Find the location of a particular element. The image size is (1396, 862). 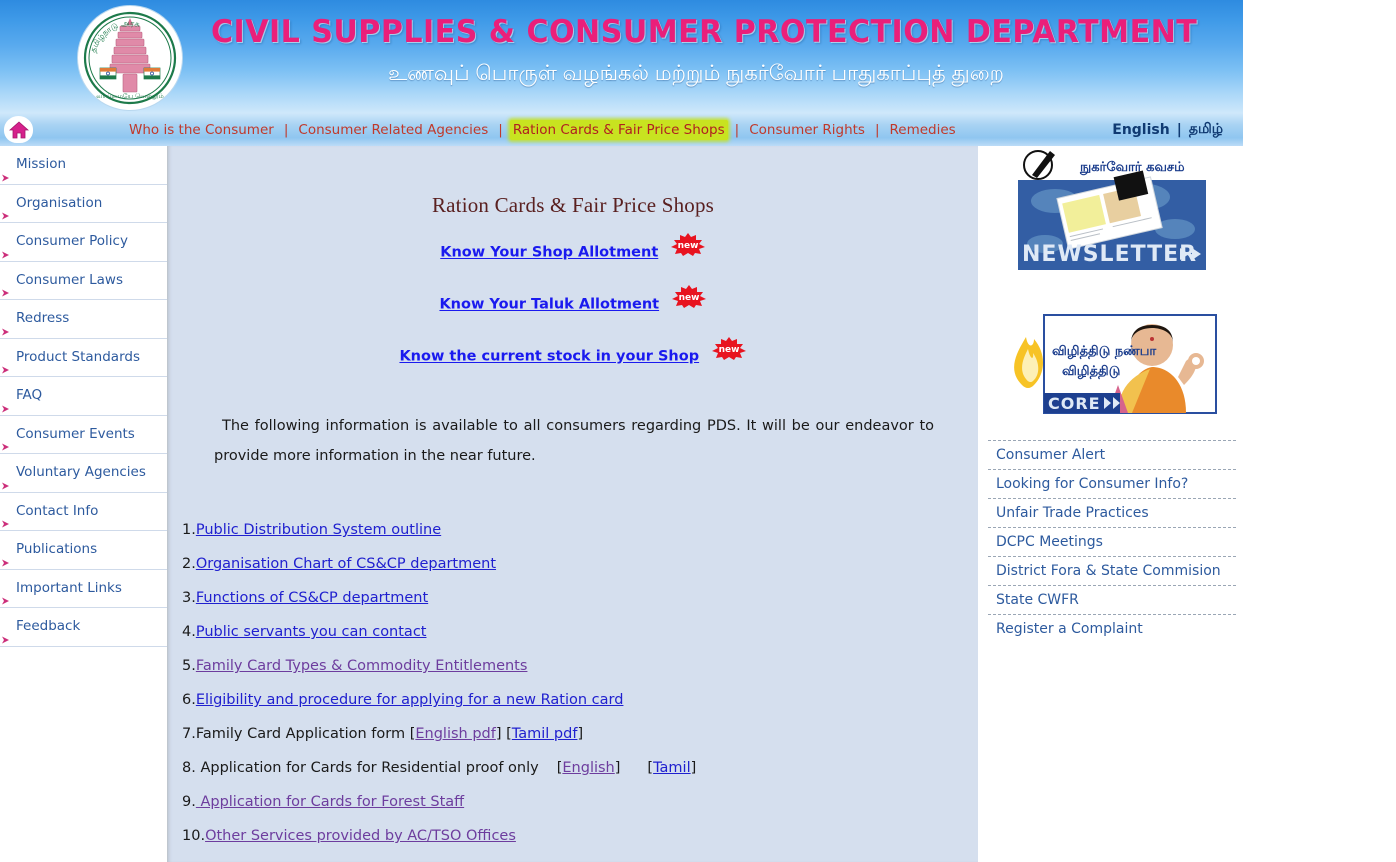

svg-text: நுகர்வோர் கவசம் is located at coordinates (1132, 167).